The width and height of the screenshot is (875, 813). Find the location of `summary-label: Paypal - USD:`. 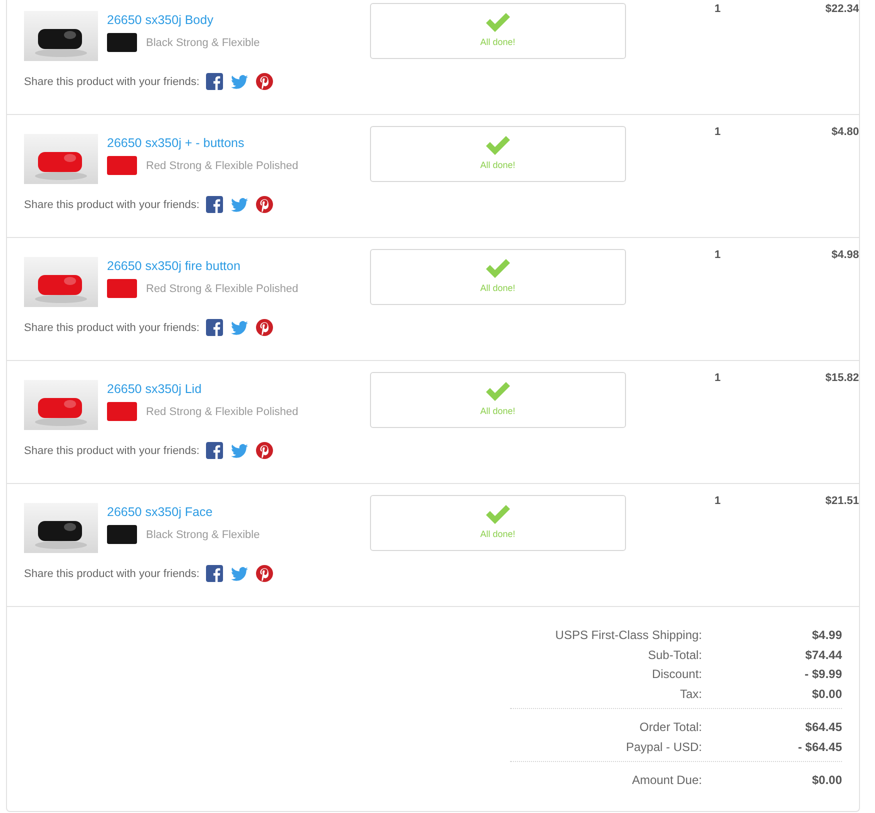

summary-label: Paypal - USD: is located at coordinates (663, 747).